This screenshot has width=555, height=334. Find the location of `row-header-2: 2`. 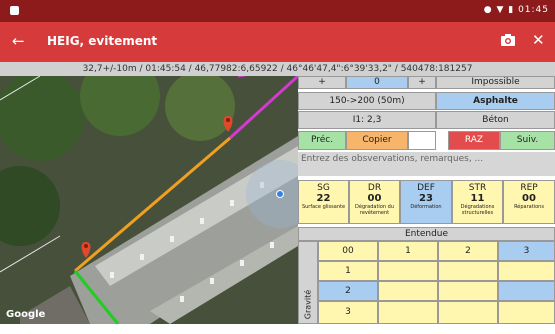

row-header-2: 2 is located at coordinates (348, 291).